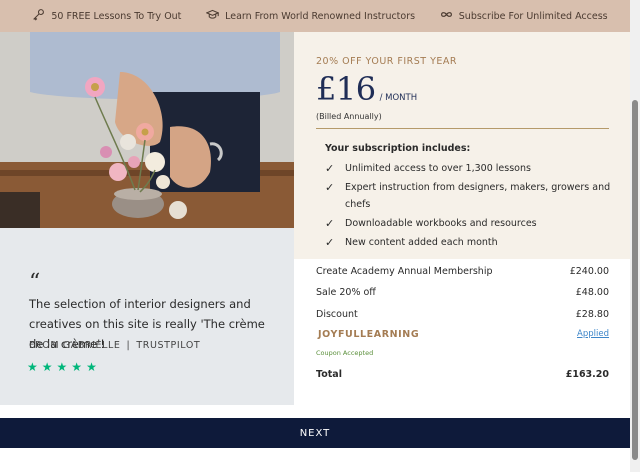 The height and width of the screenshot is (472, 640). What do you see at coordinates (404, 271) in the screenshot?
I see `membership-label: Create Academy Annual Membership` at bounding box center [404, 271].